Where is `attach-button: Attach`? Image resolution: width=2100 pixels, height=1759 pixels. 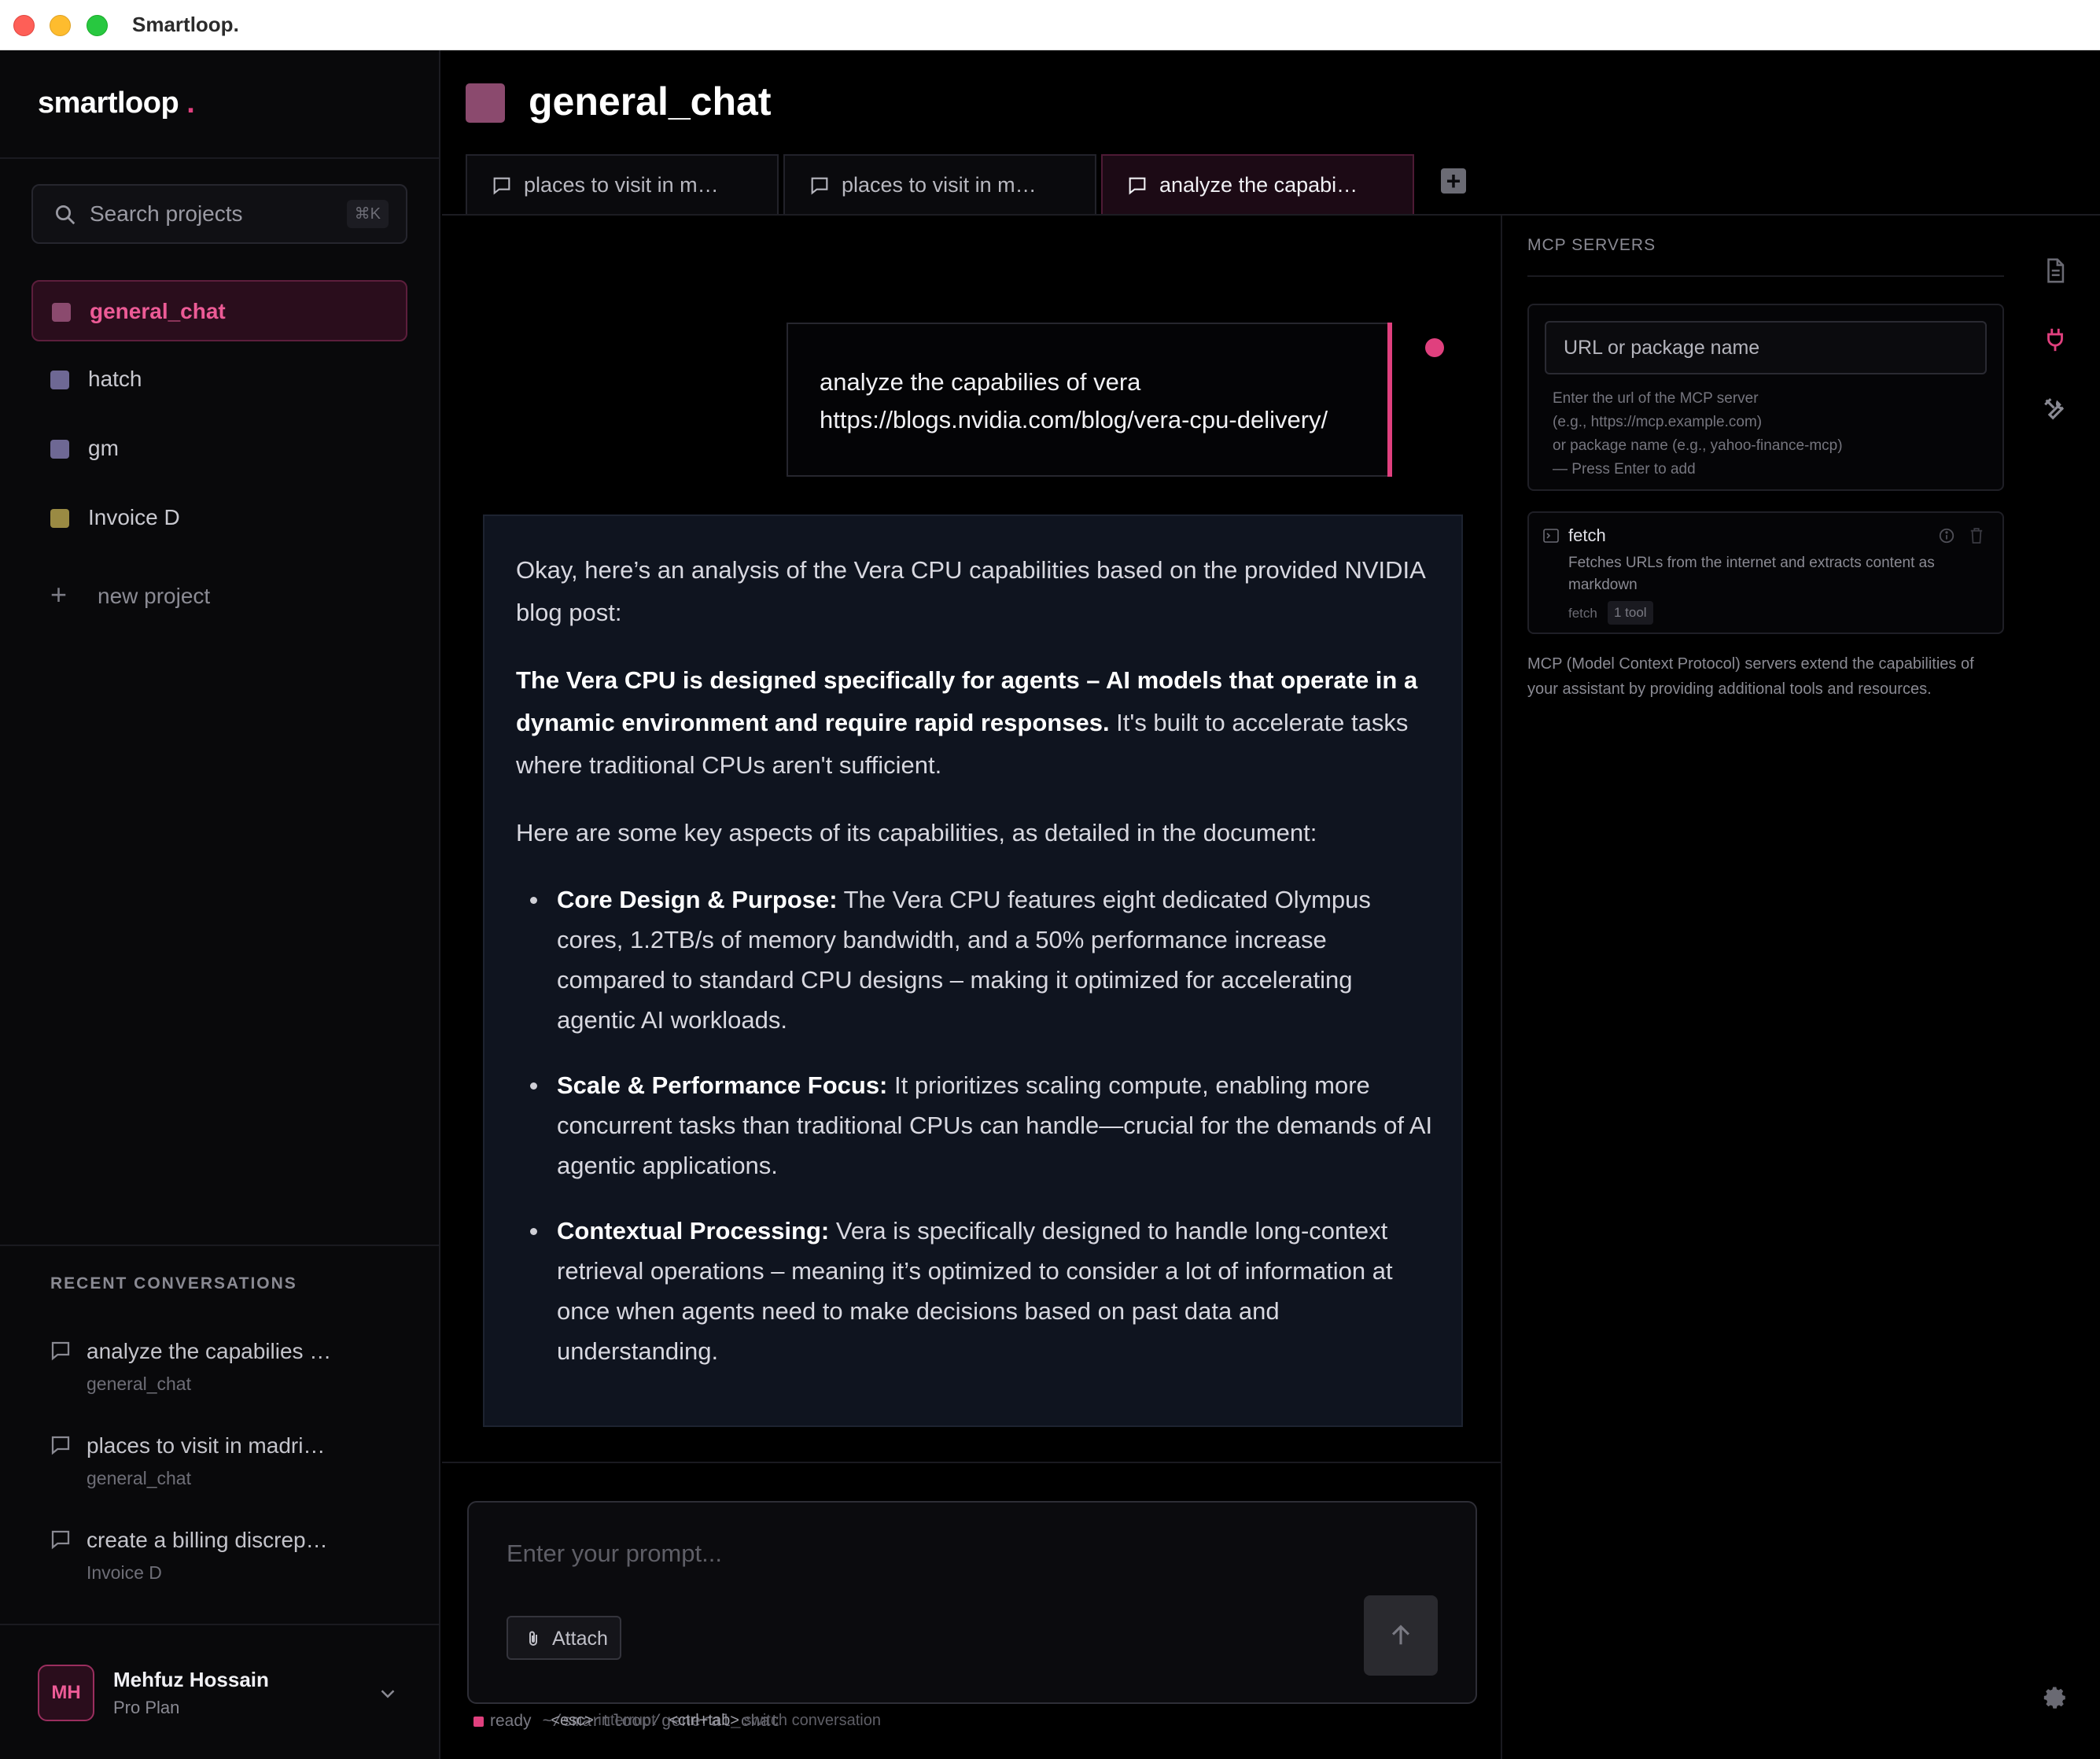
attach-button: Attach is located at coordinates (564, 1638).